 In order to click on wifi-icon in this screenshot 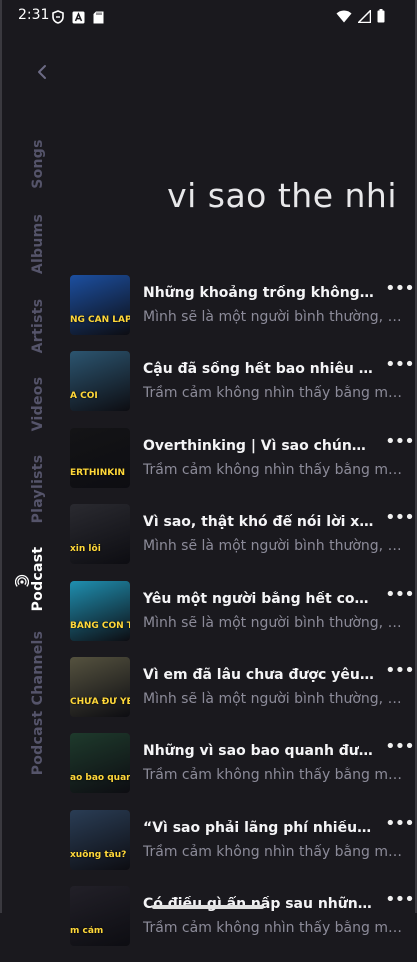, I will do `click(344, 17)`.